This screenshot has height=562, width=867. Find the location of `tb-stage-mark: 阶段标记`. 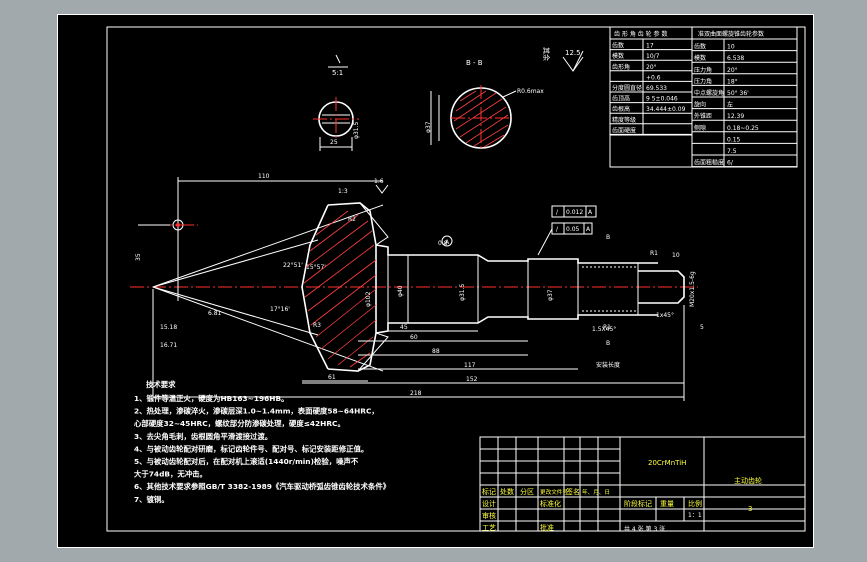

tb-stage-mark: 阶段标记 is located at coordinates (638, 503).